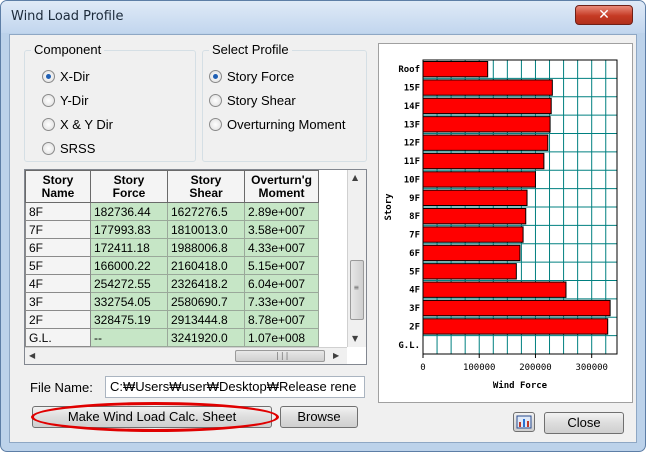 The width and height of the screenshot is (646, 452). What do you see at coordinates (206, 301) in the screenshot?
I see `cell-story-shear: 2580690.7` at bounding box center [206, 301].